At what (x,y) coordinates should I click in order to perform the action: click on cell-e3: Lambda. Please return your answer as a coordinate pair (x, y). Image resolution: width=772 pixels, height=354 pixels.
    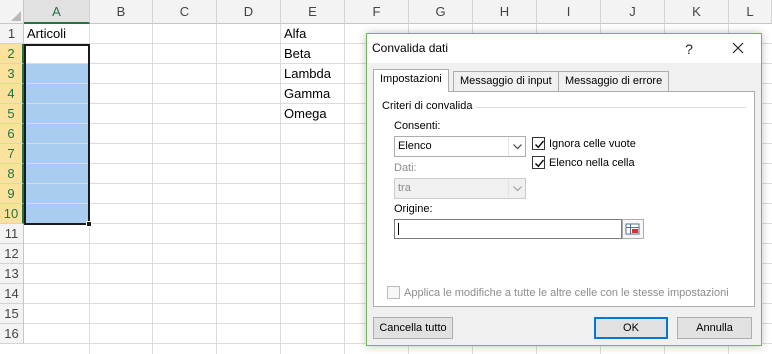
    Looking at the image, I should click on (306, 74).